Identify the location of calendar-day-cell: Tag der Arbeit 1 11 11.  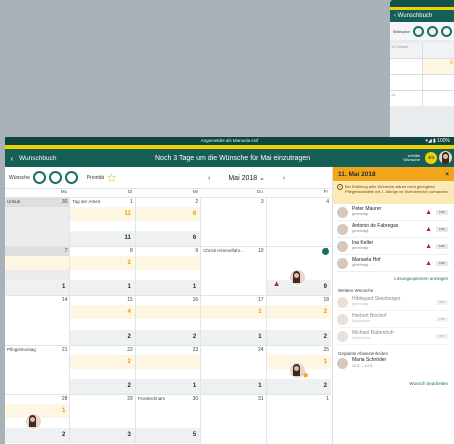
(102, 222).